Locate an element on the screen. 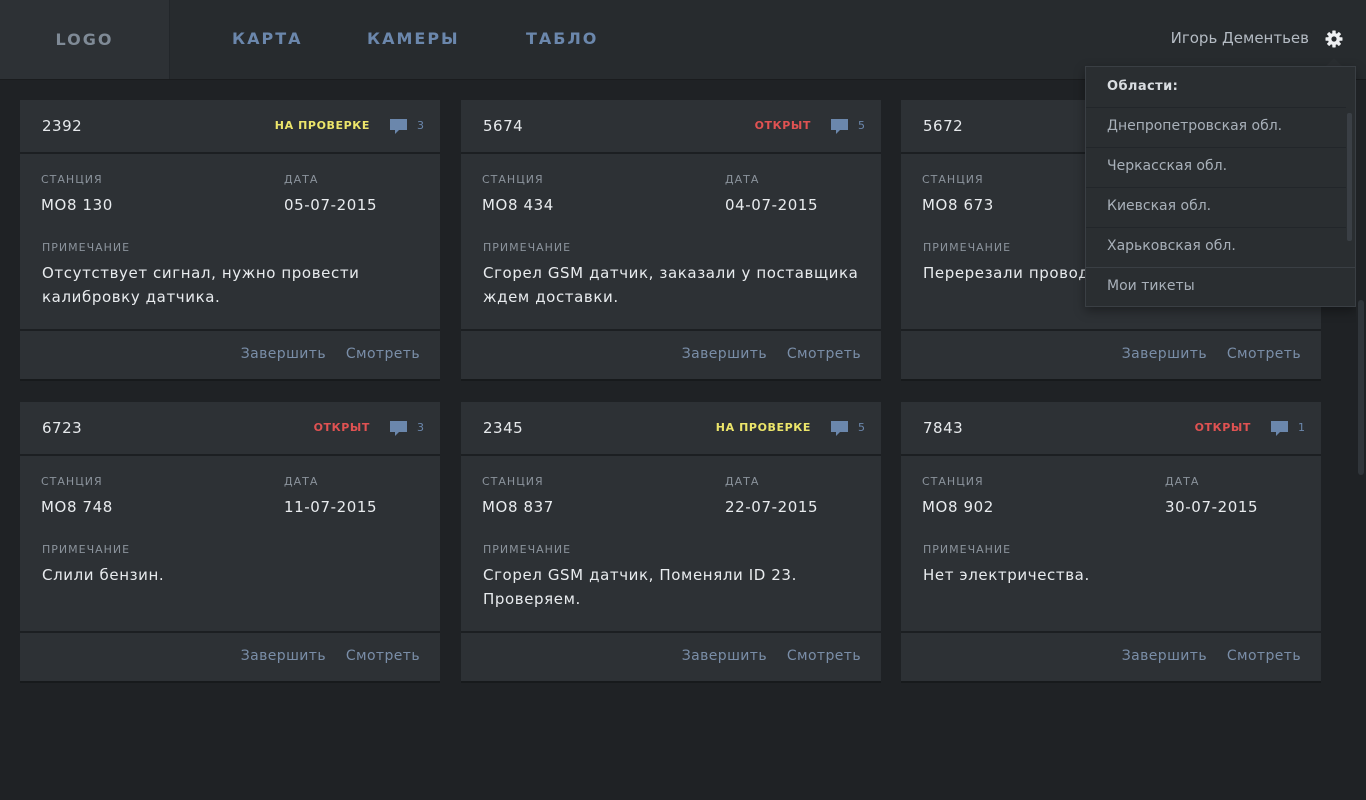 Image resolution: width=1366 pixels, height=800 pixels. comment-count: 1 is located at coordinates (1301, 427).